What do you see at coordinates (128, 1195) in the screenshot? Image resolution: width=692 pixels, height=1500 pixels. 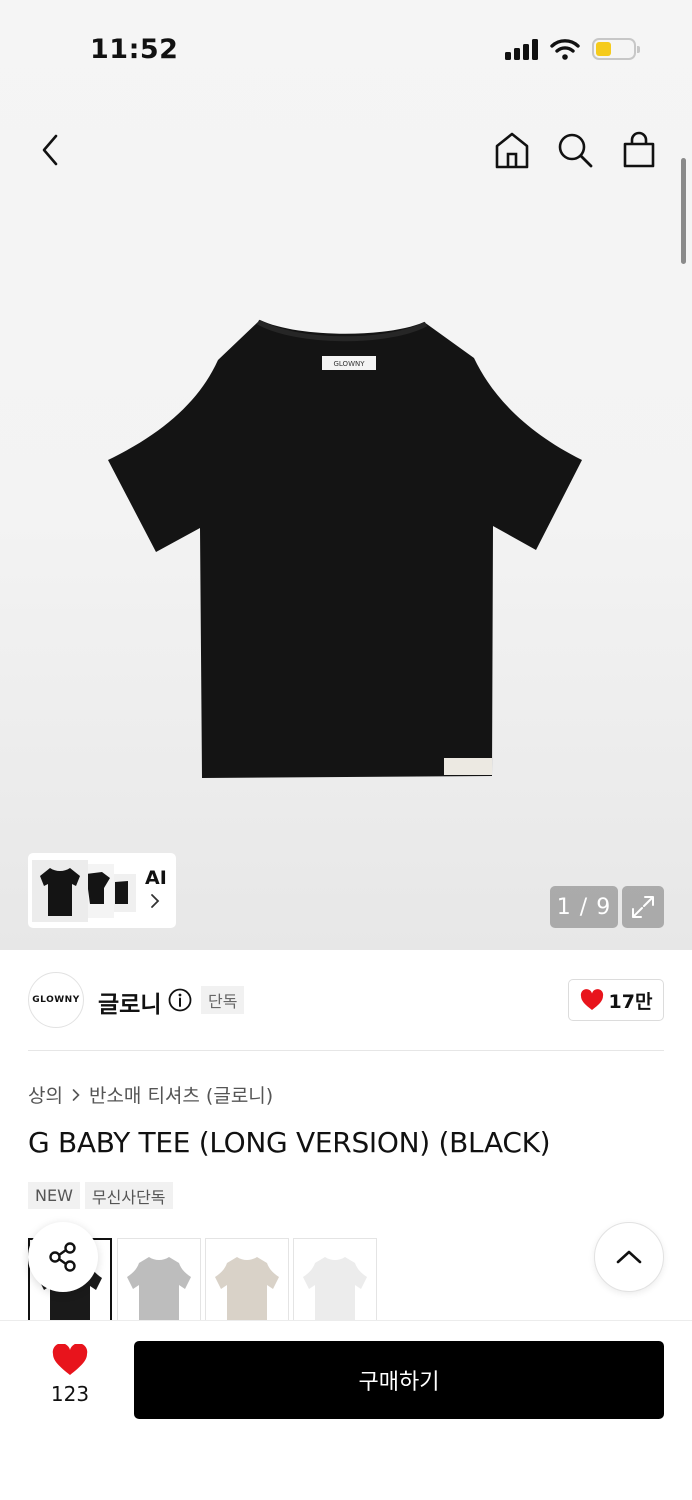 I see `tag-musinsa-exclusive: 무신사단독` at bounding box center [128, 1195].